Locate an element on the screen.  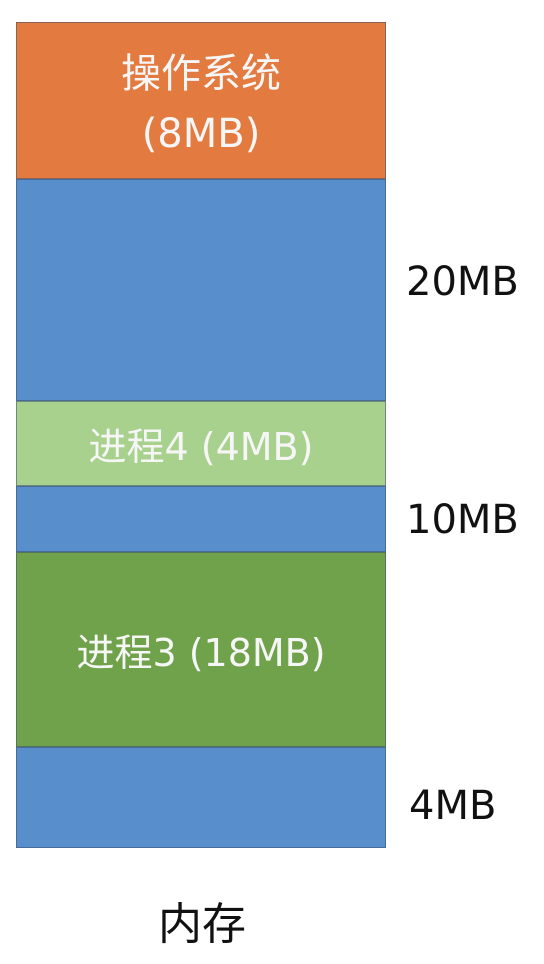
os-block: 操作系统 (8MB) is located at coordinates (201, 100).